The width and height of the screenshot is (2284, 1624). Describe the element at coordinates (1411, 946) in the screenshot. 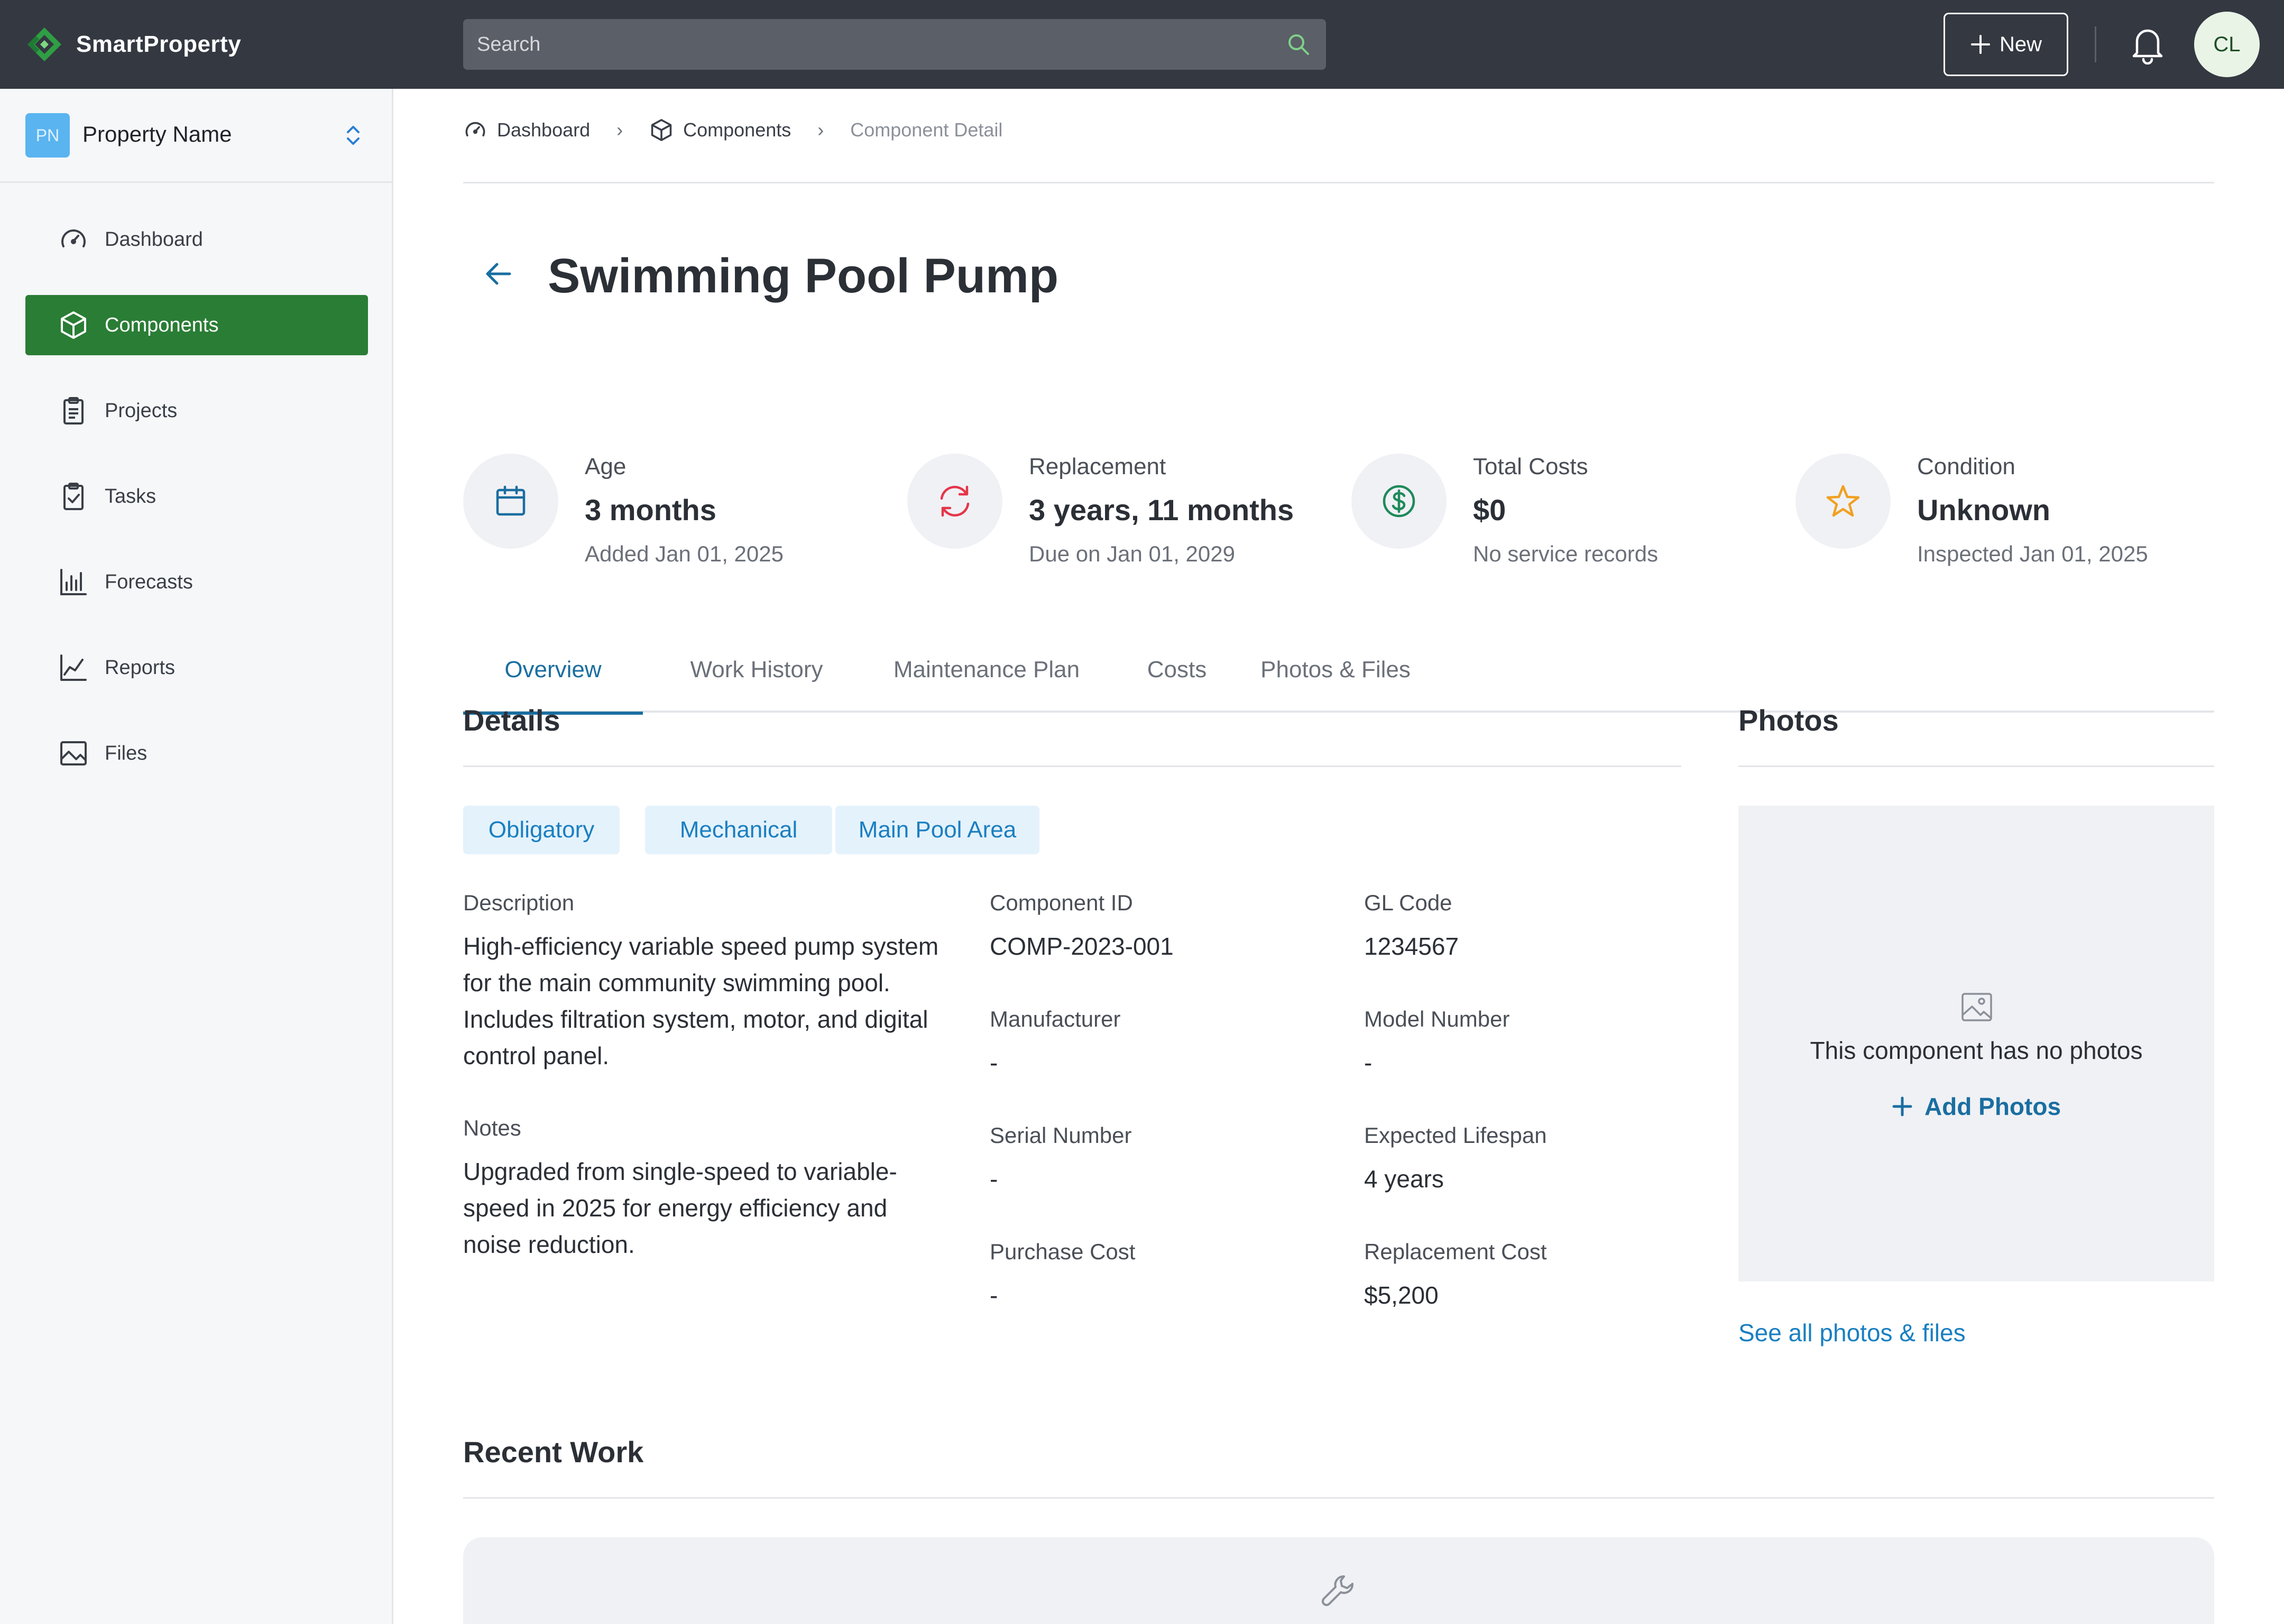

I see `gl-code-value: 1234567` at that location.